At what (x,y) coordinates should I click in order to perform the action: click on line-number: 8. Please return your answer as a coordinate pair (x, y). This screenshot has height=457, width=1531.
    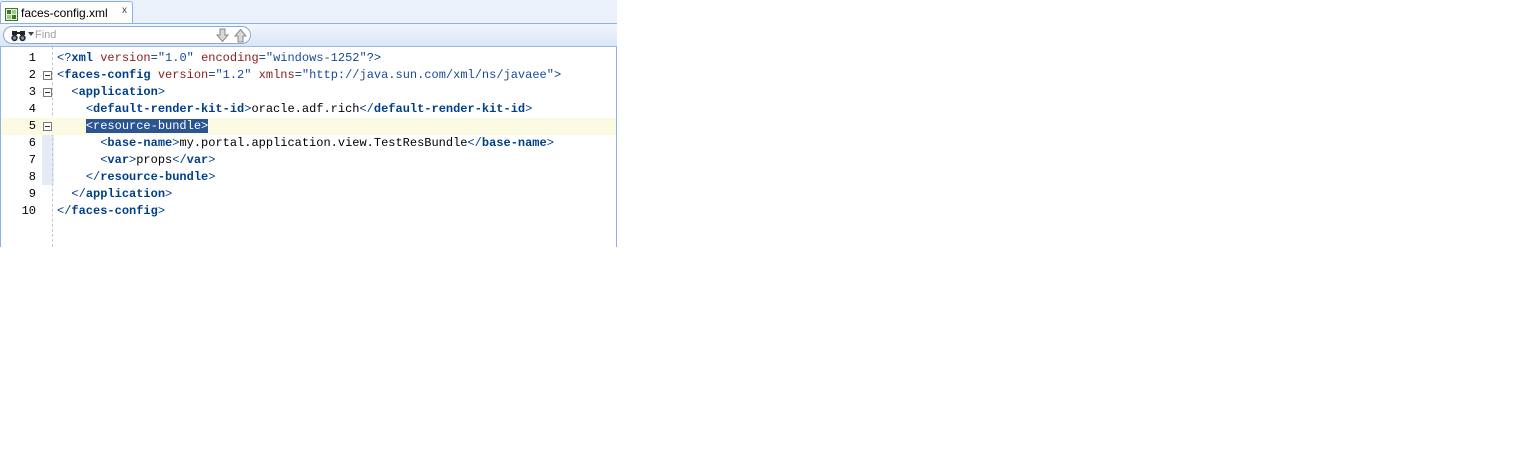
    Looking at the image, I should click on (32, 177).